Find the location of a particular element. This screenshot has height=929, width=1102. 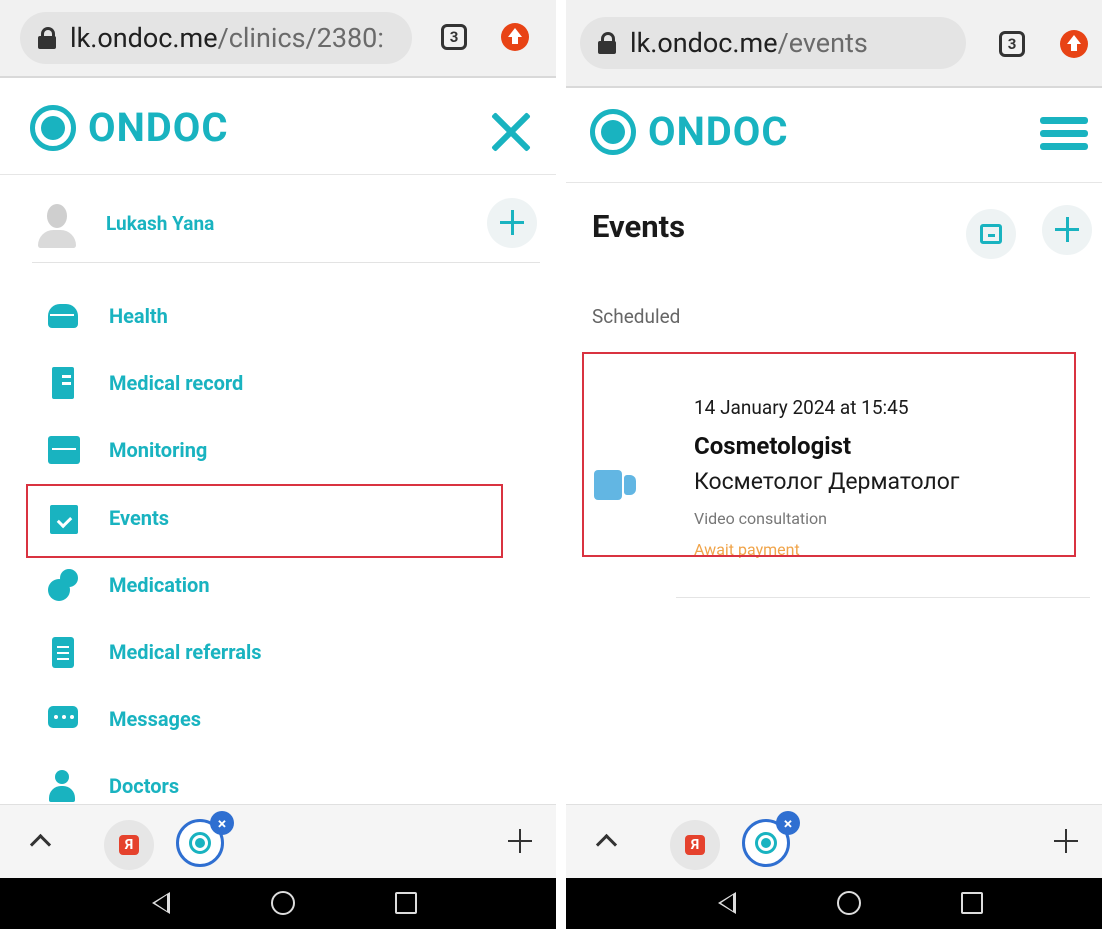

event-title: Cosmetologist is located at coordinates (773, 446).